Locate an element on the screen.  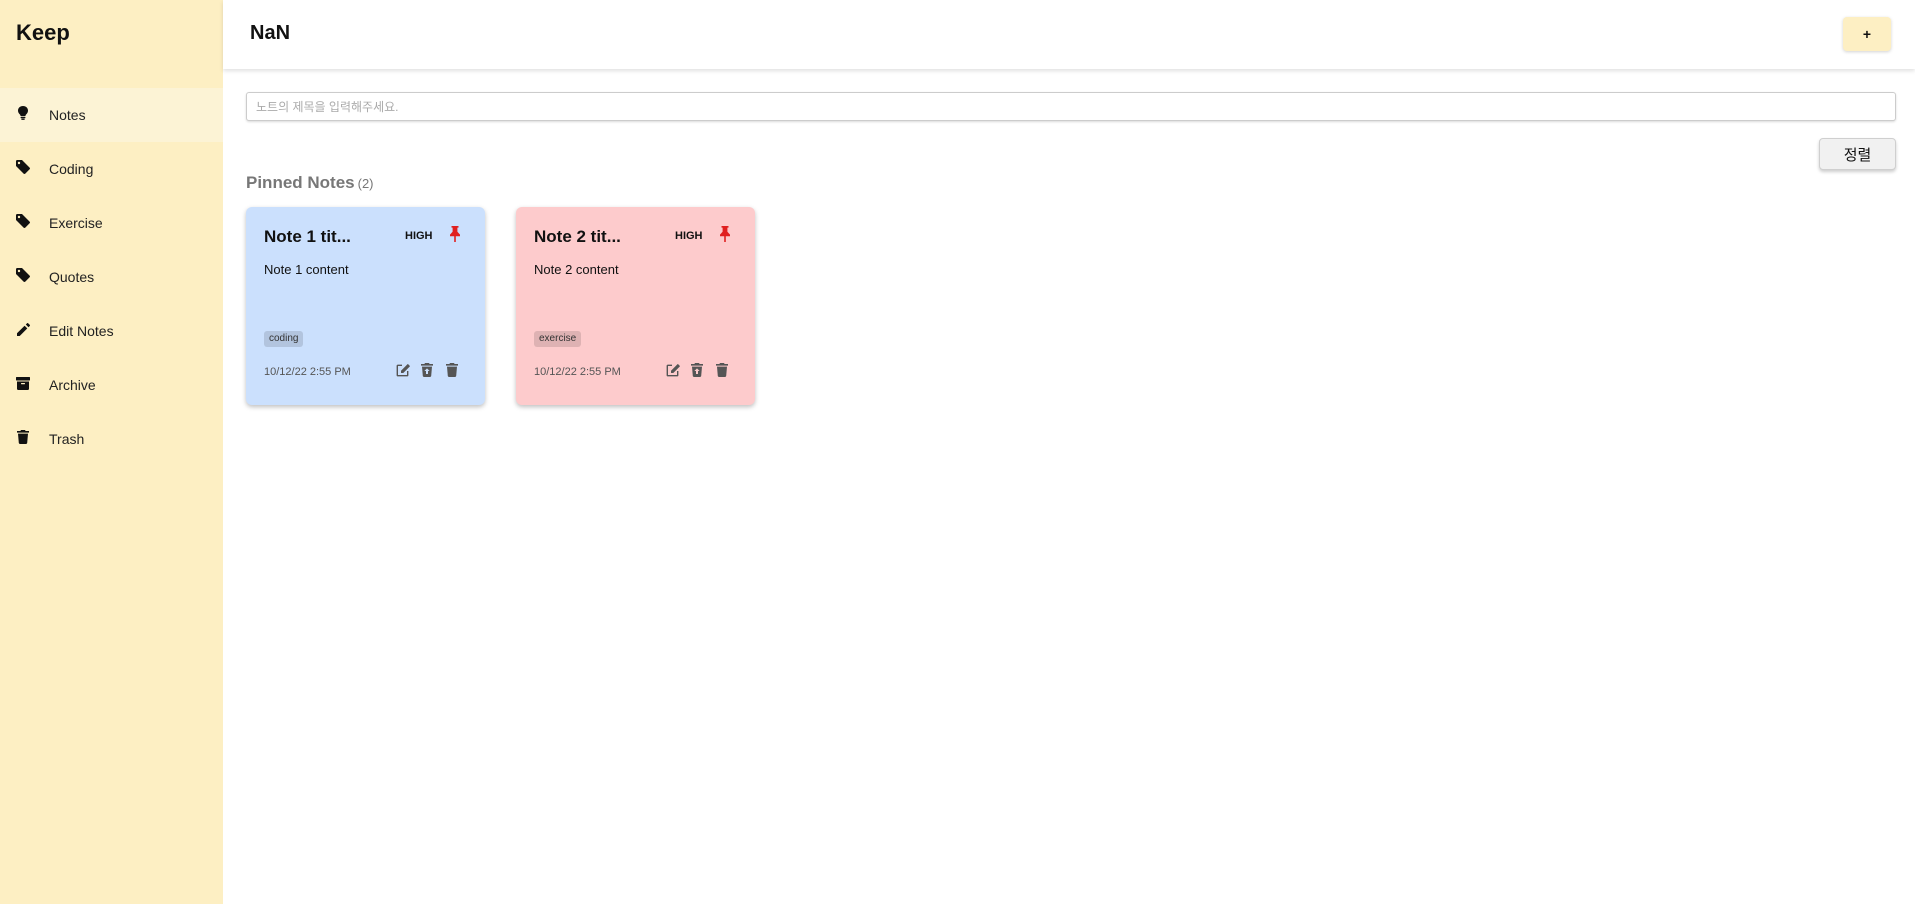
sidebar-item-trash: Trash is located at coordinates (111, 439).